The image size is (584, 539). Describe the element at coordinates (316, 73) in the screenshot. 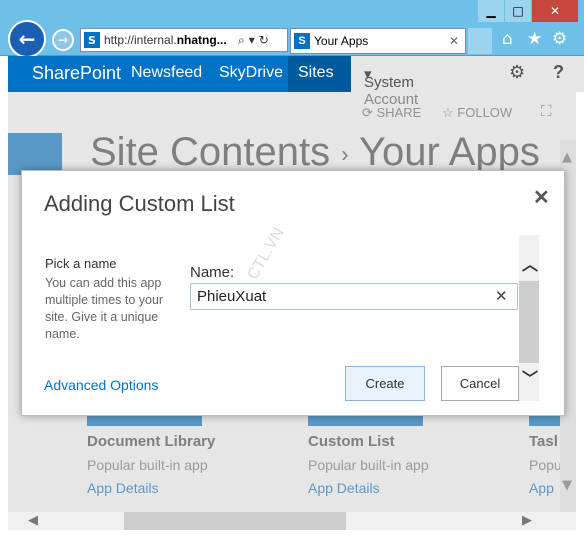

I see `nav-sites: Sites` at that location.